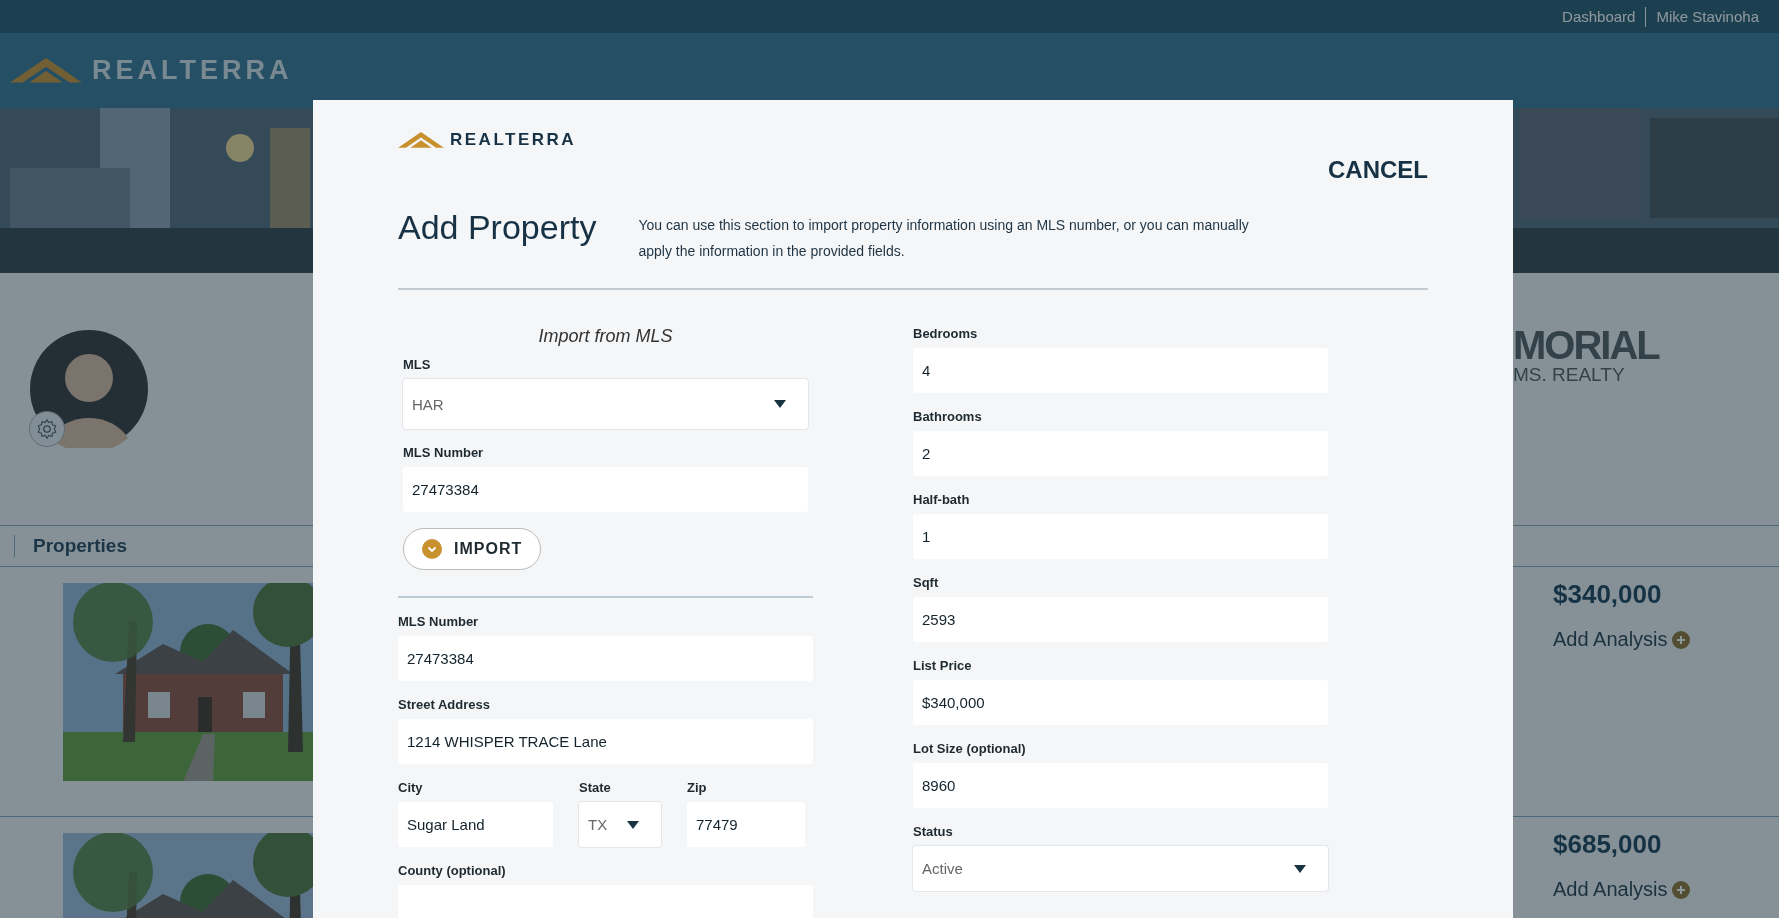  I want to click on field-label: Lot Size (optional), so click(970, 749).